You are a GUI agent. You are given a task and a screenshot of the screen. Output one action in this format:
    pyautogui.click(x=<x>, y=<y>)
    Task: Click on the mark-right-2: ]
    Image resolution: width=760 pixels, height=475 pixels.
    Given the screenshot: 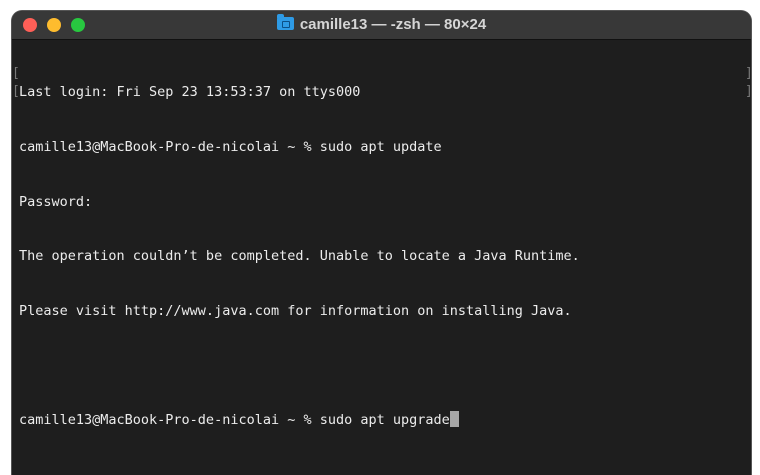 What is the action you would take?
    pyautogui.click(x=748, y=91)
    